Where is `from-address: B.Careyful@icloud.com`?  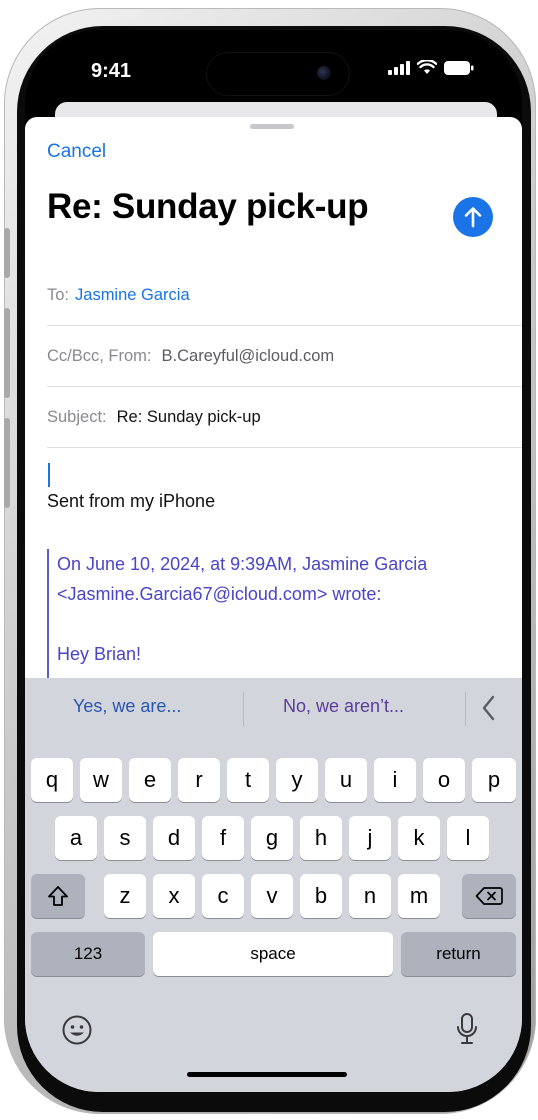
from-address: B.Careyful@icloud.com is located at coordinates (248, 356).